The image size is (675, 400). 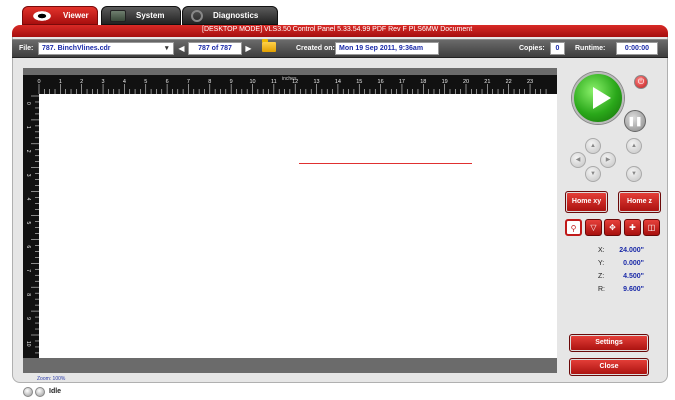 I want to click on zoom-icon: ⚲, so click(x=573, y=227).